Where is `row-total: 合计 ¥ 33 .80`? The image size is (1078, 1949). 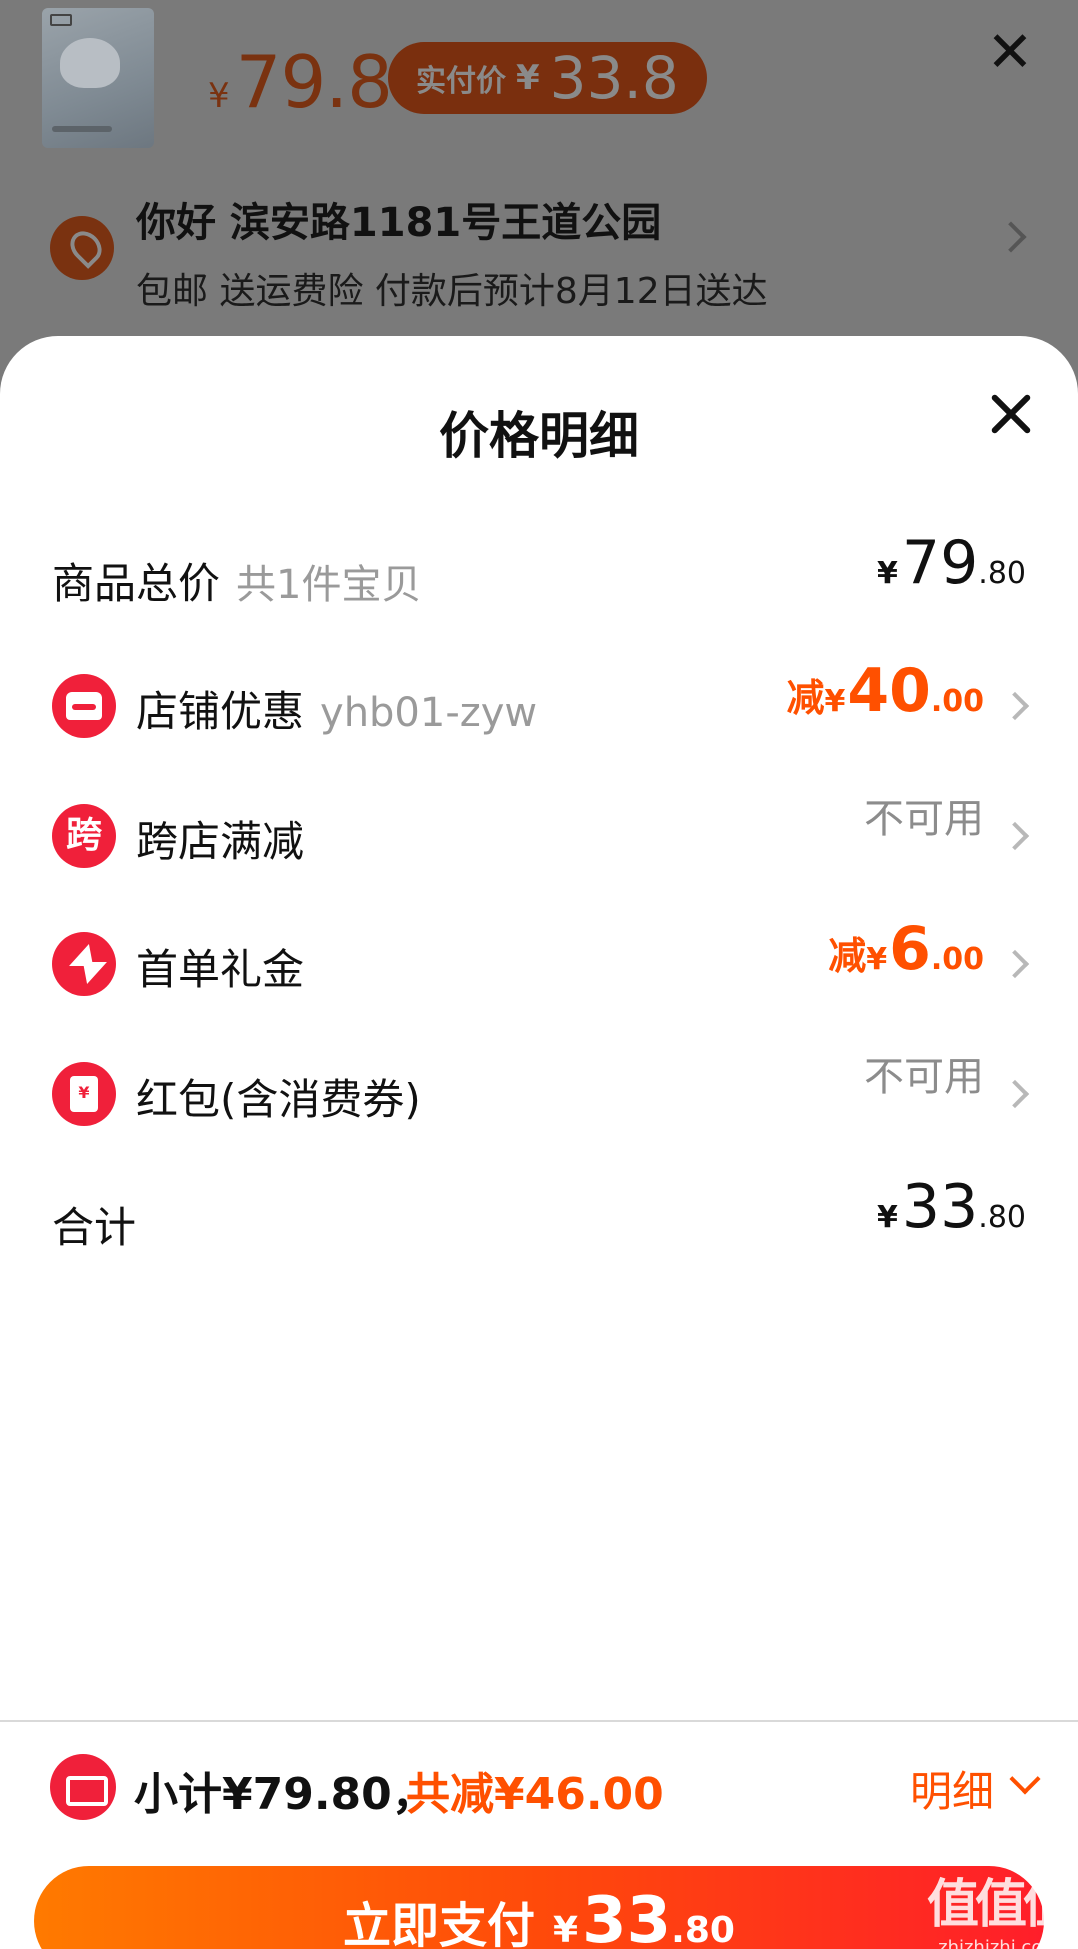 row-total: 合计 ¥ 33 .80 is located at coordinates (539, 1222).